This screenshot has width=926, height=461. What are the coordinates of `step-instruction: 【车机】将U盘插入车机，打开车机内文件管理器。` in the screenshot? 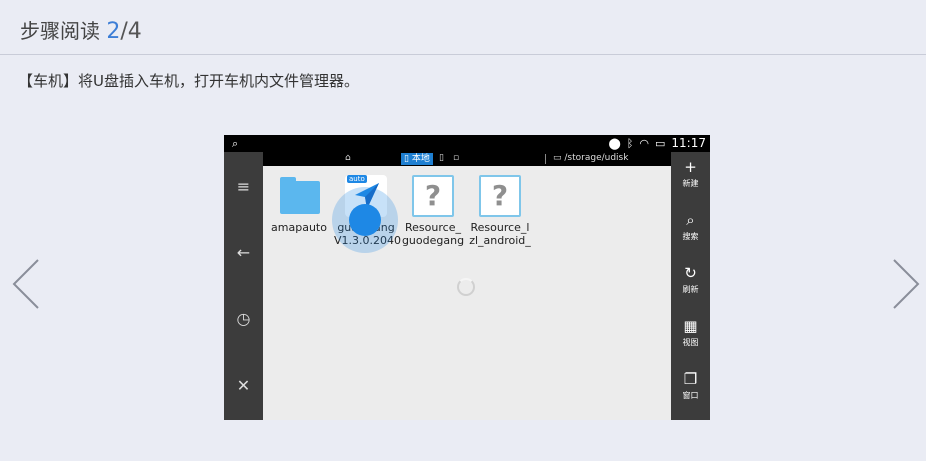 It's located at (188, 81).